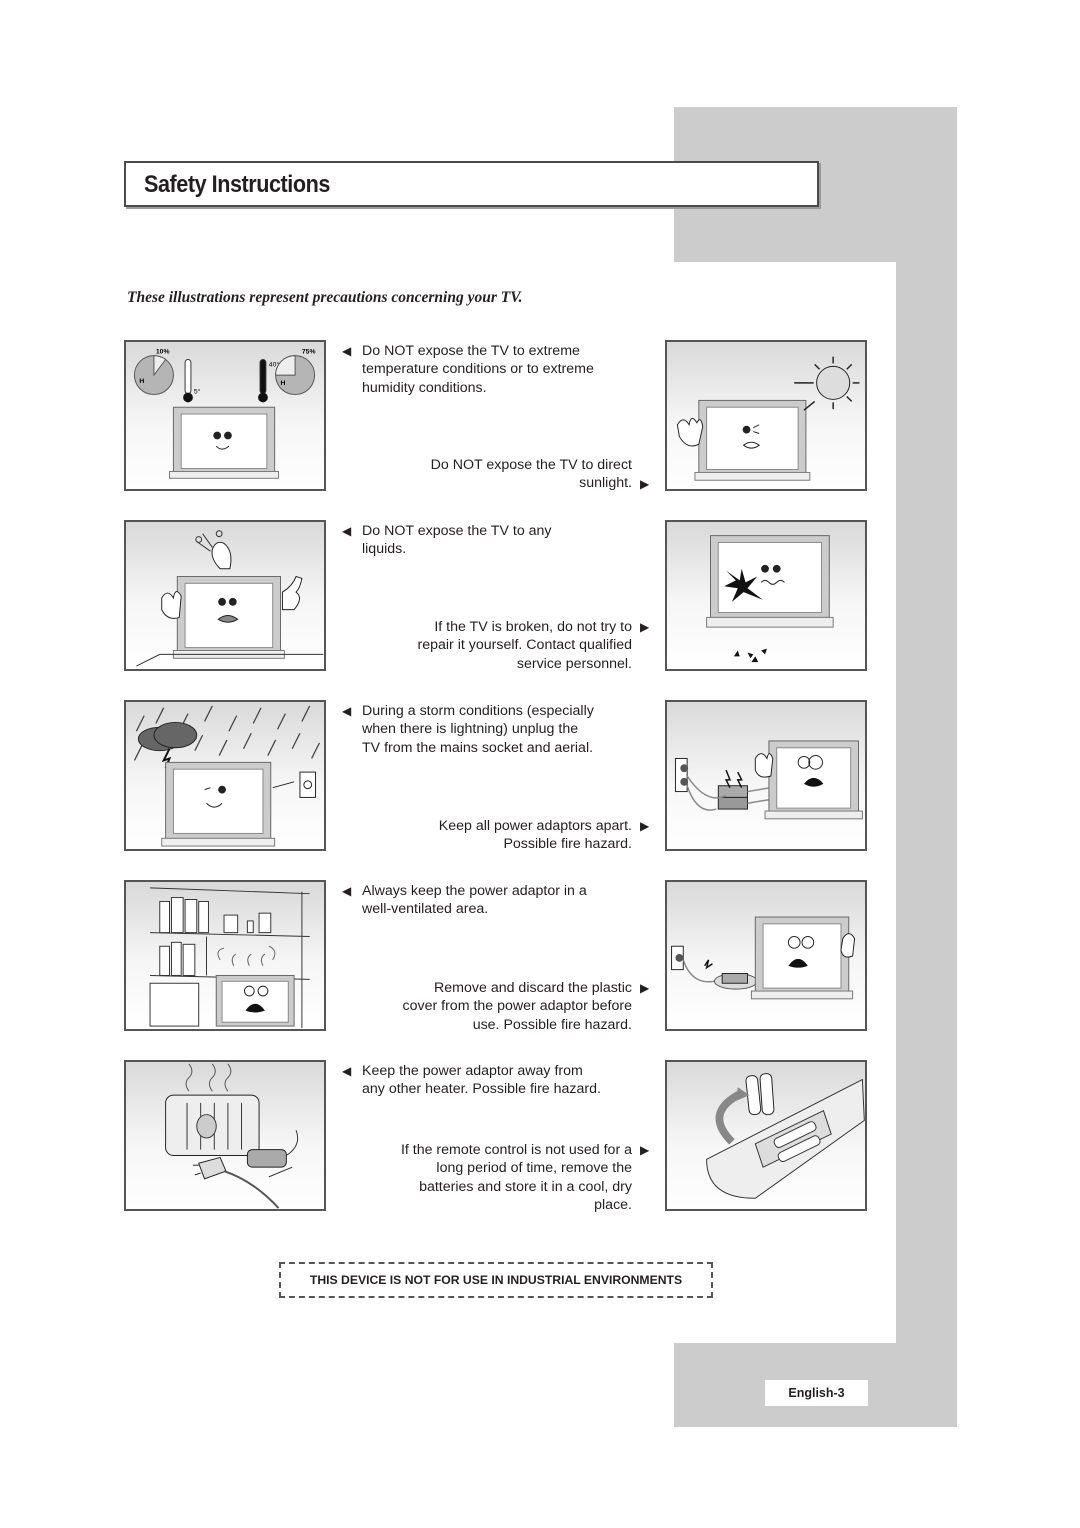 Image resolution: width=1080 pixels, height=1528 pixels. I want to click on illustration-temperature-humidity: 10% H 5° 40° 75% H, so click(225, 415).